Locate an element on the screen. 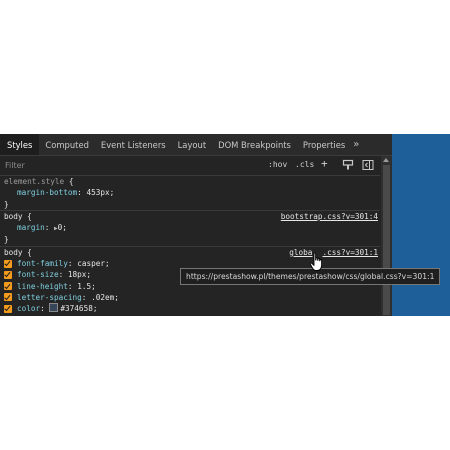 The width and height of the screenshot is (450, 450). cls-button: .cls is located at coordinates (304, 164).